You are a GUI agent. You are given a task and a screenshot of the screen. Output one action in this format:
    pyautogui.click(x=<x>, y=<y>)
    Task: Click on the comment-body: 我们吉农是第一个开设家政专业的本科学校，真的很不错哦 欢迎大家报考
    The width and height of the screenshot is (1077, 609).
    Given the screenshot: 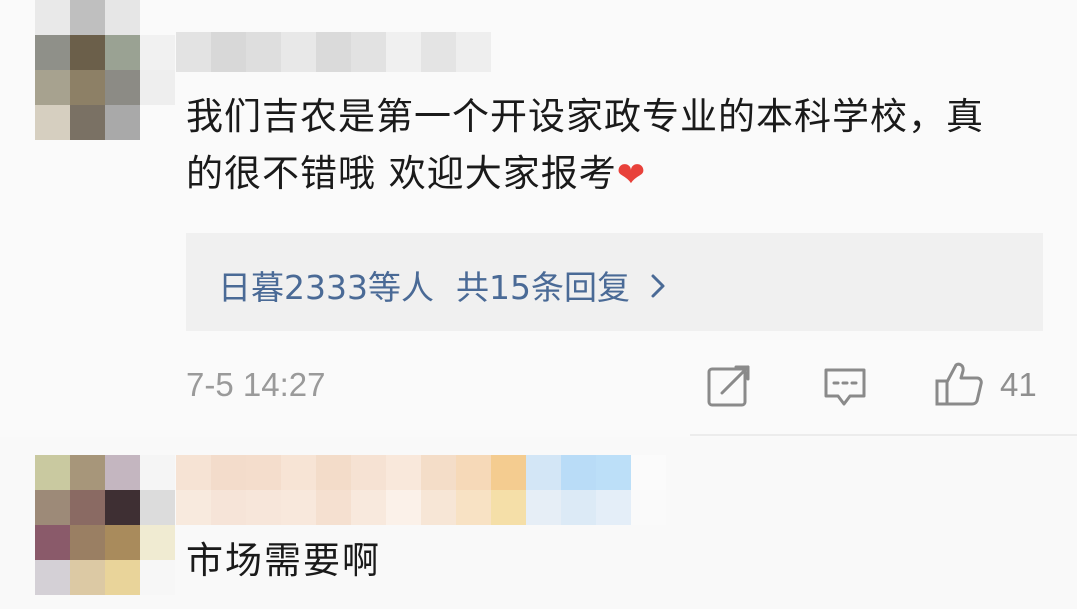 What is the action you would take?
    pyautogui.click(x=585, y=145)
    